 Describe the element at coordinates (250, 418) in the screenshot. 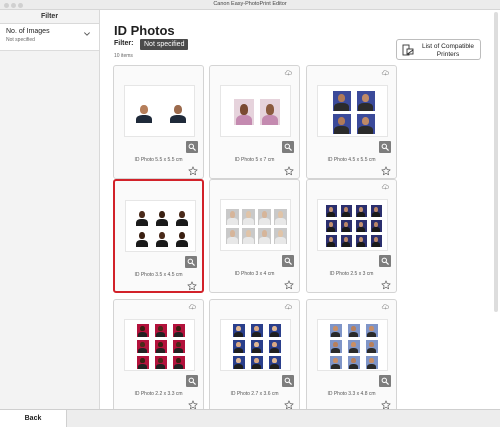

I see `bottom-bar: Back` at that location.